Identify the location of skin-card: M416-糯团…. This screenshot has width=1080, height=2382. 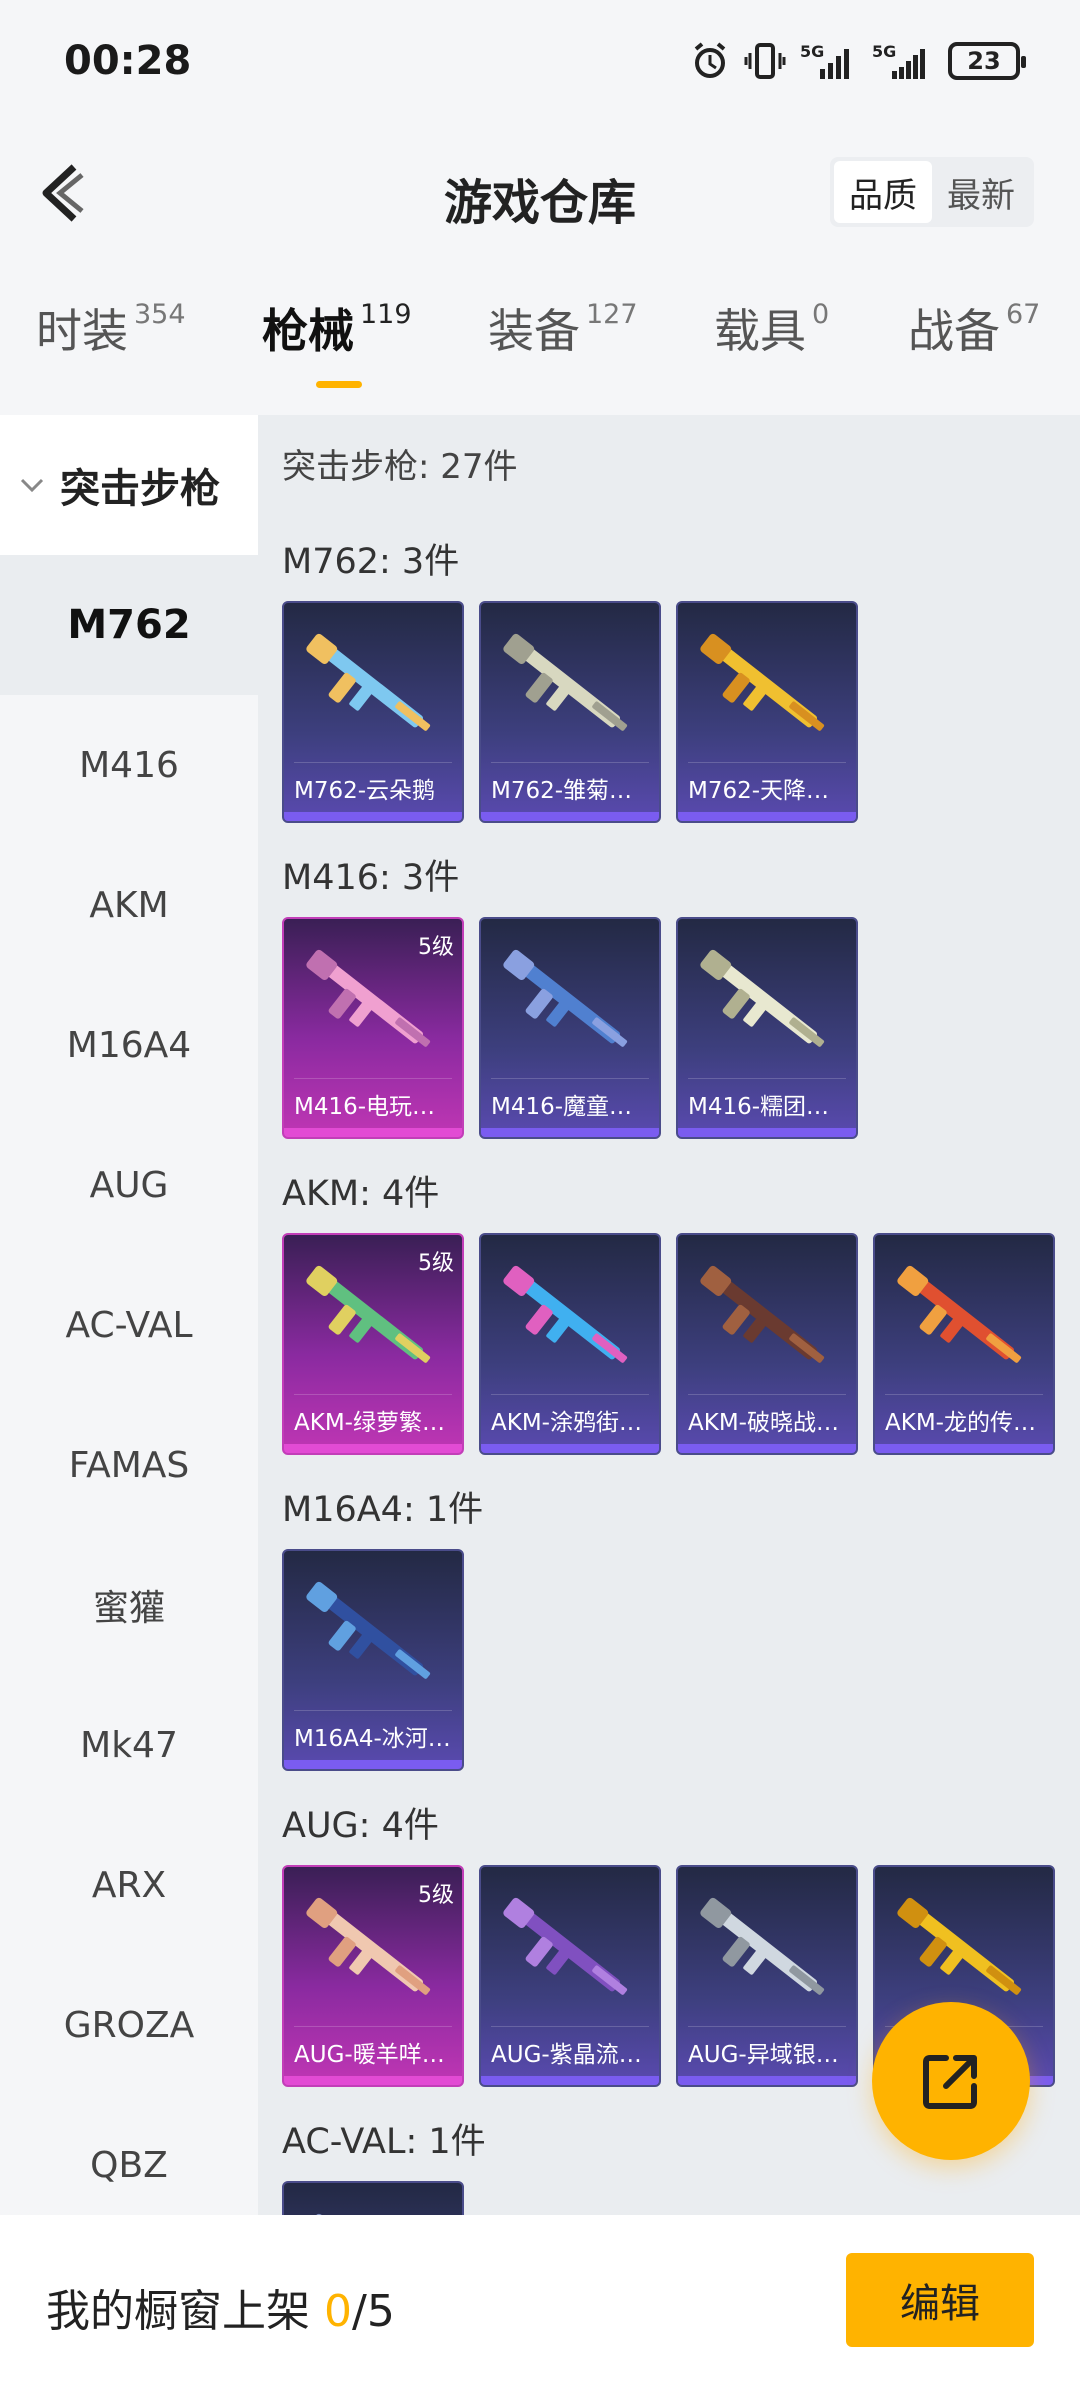
(767, 1028).